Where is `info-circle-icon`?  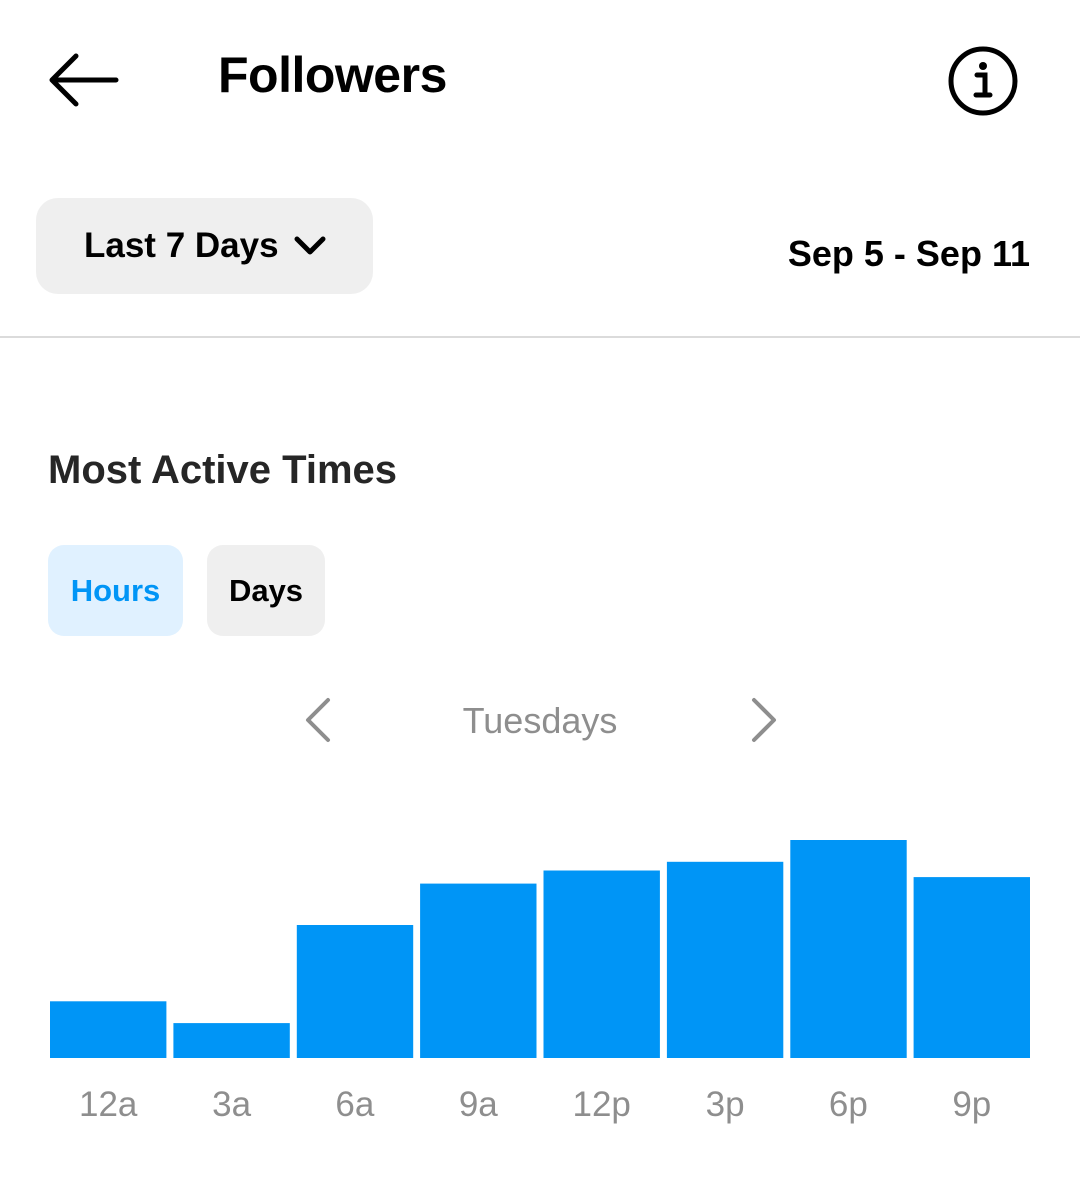
info-circle-icon is located at coordinates (983, 81).